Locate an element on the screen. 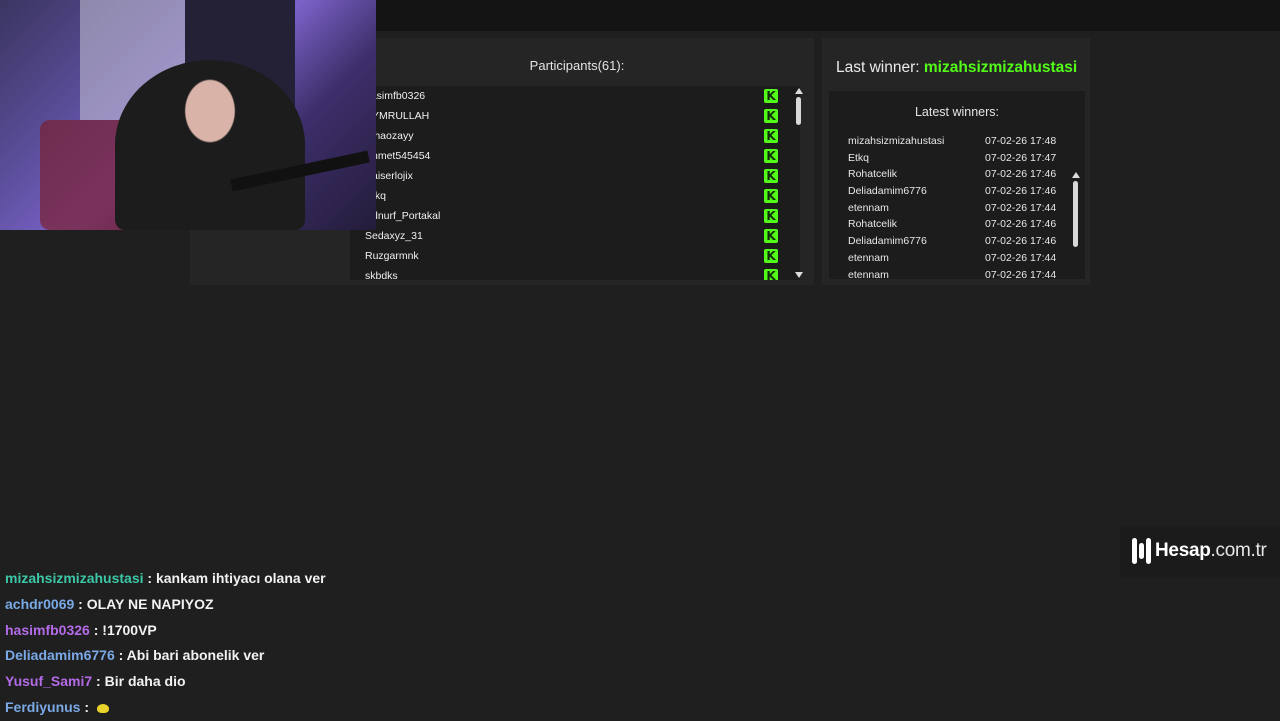  chat-username: achdr0069 is located at coordinates (40, 603).